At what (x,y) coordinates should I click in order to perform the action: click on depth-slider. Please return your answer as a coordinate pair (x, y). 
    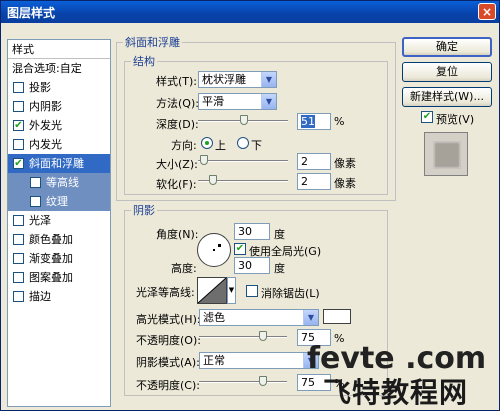
    Looking at the image, I should click on (243, 121).